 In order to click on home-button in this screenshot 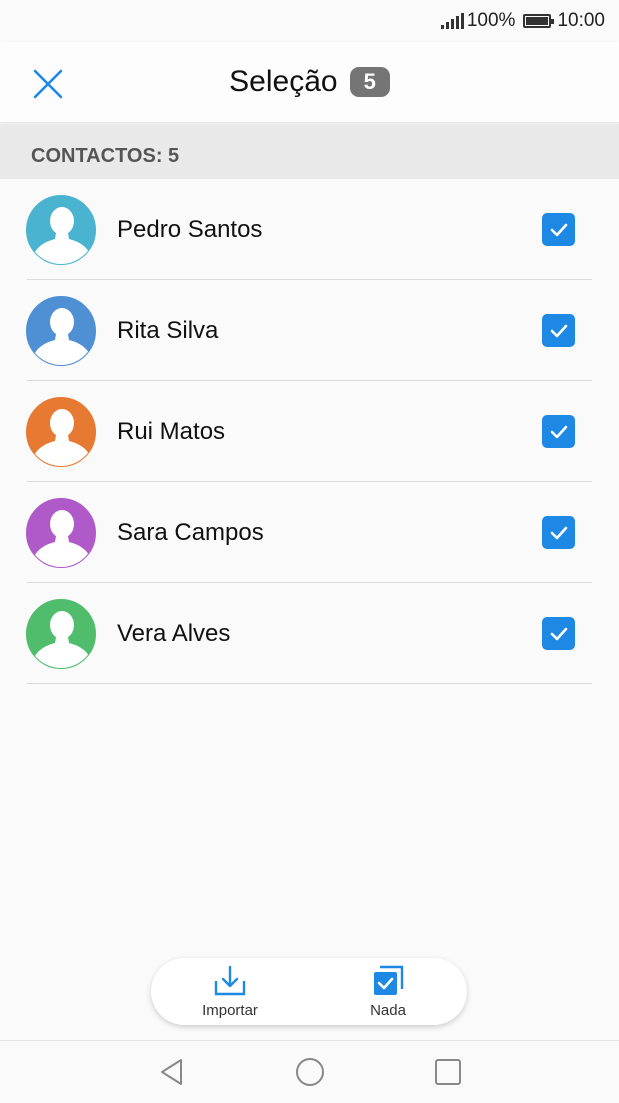, I will do `click(310, 1072)`.